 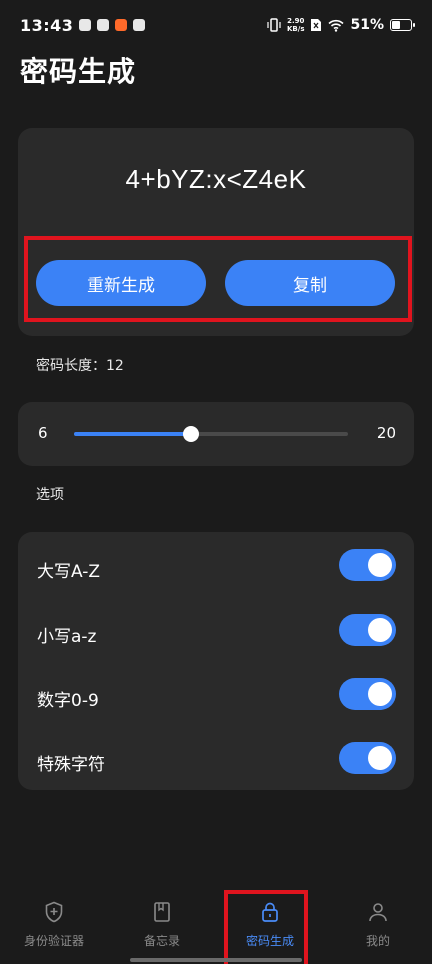 What do you see at coordinates (43, 433) in the screenshot?
I see `slider-min-label: 6` at bounding box center [43, 433].